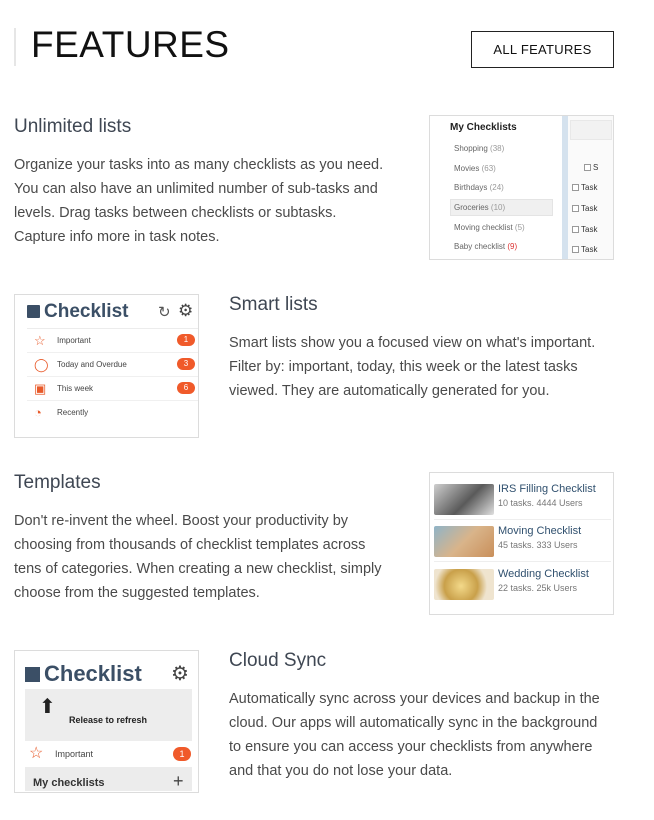 Image resolution: width=654 pixels, height=820 pixels. Describe the element at coordinates (464, 499) in the screenshot. I see `calculator-thumbnail-icon` at that location.